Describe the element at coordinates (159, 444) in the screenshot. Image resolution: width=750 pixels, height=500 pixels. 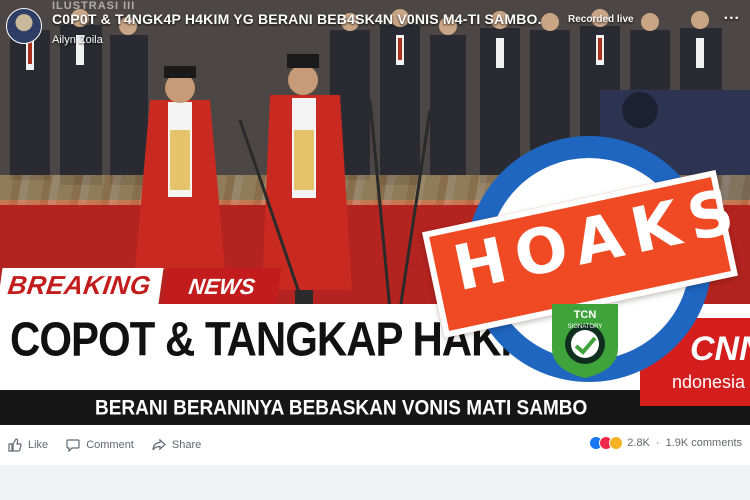
I see `share-icon` at that location.